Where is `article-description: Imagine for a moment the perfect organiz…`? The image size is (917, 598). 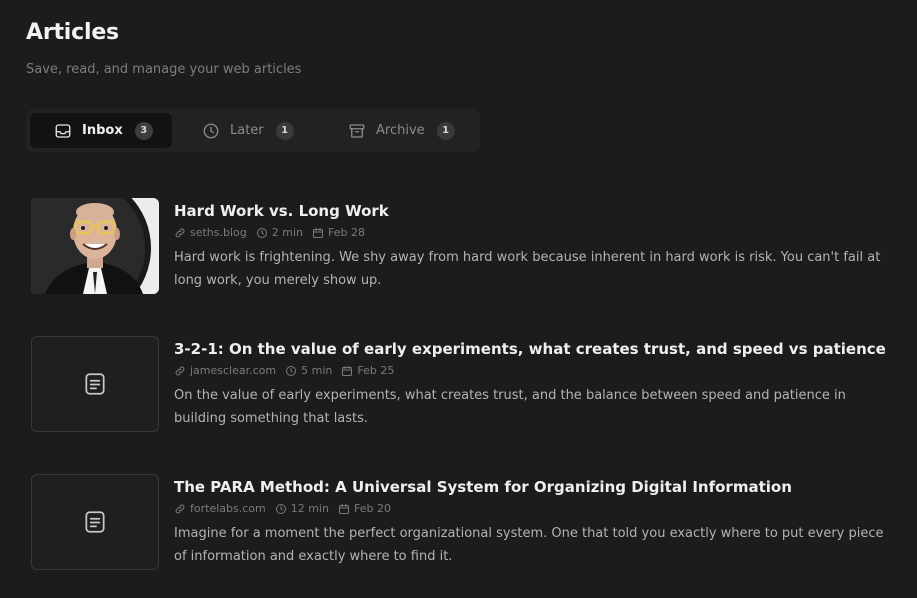 article-description: Imagine for a moment the perfect organiz… is located at coordinates (529, 545).